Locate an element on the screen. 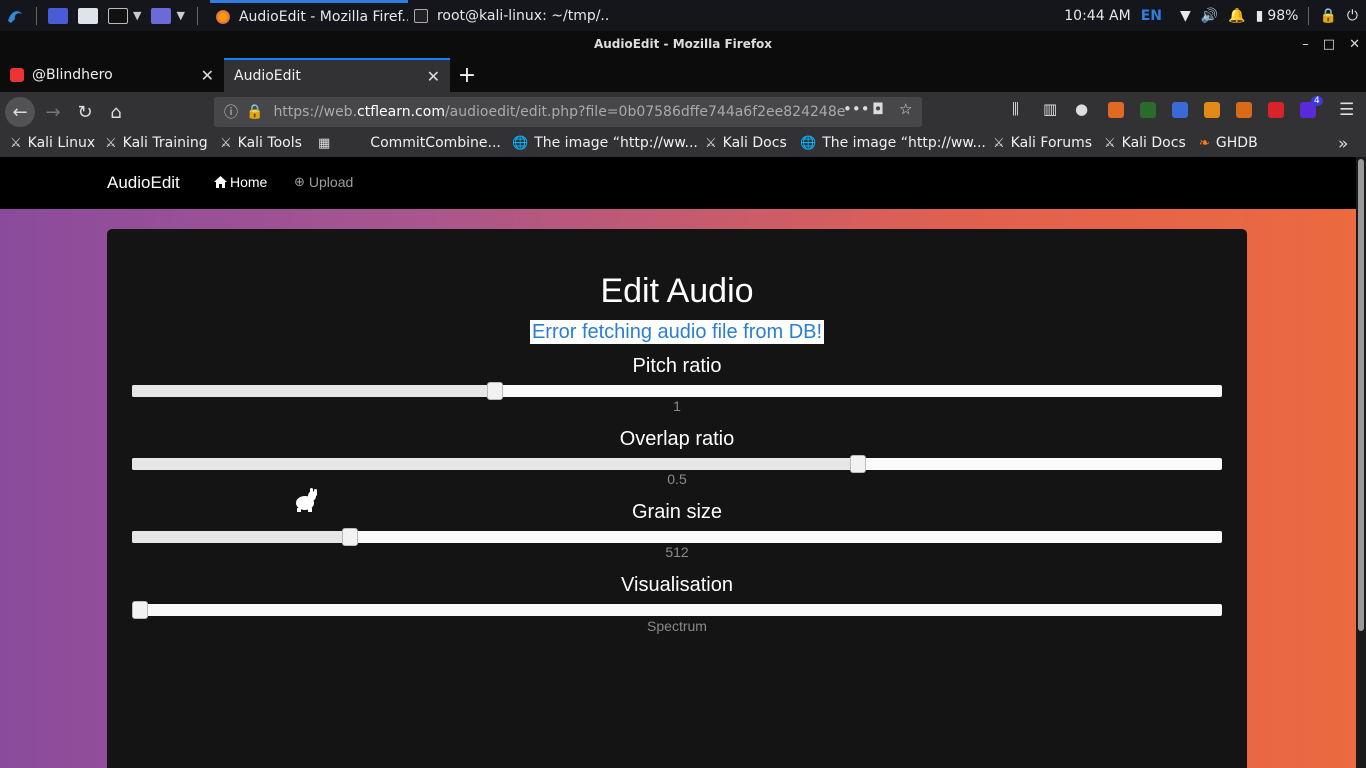 Image resolution: width=1366 pixels, height=768 pixels. bookmark-item: ⚔ Kali Linux is located at coordinates (52, 143).